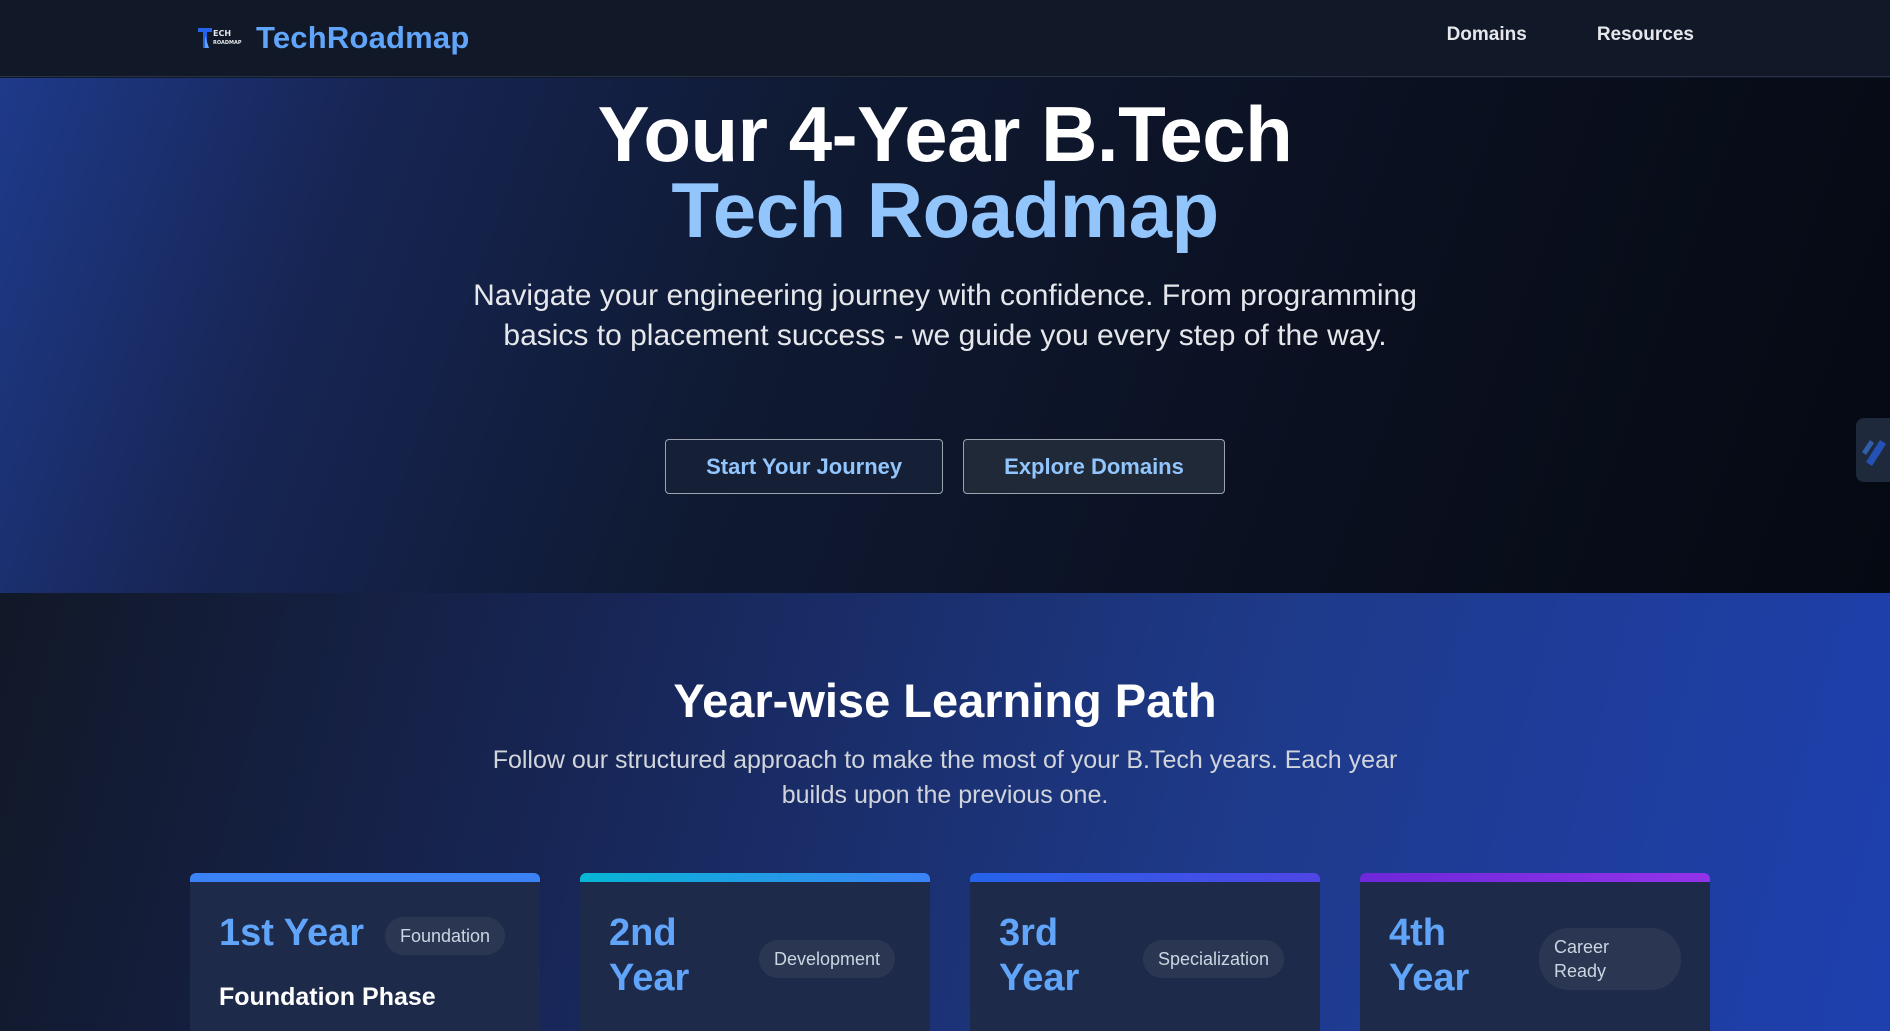 Image resolution: width=1890 pixels, height=1031 pixels. Describe the element at coordinates (827, 959) in the screenshot. I see `year-card-badge: Development` at that location.